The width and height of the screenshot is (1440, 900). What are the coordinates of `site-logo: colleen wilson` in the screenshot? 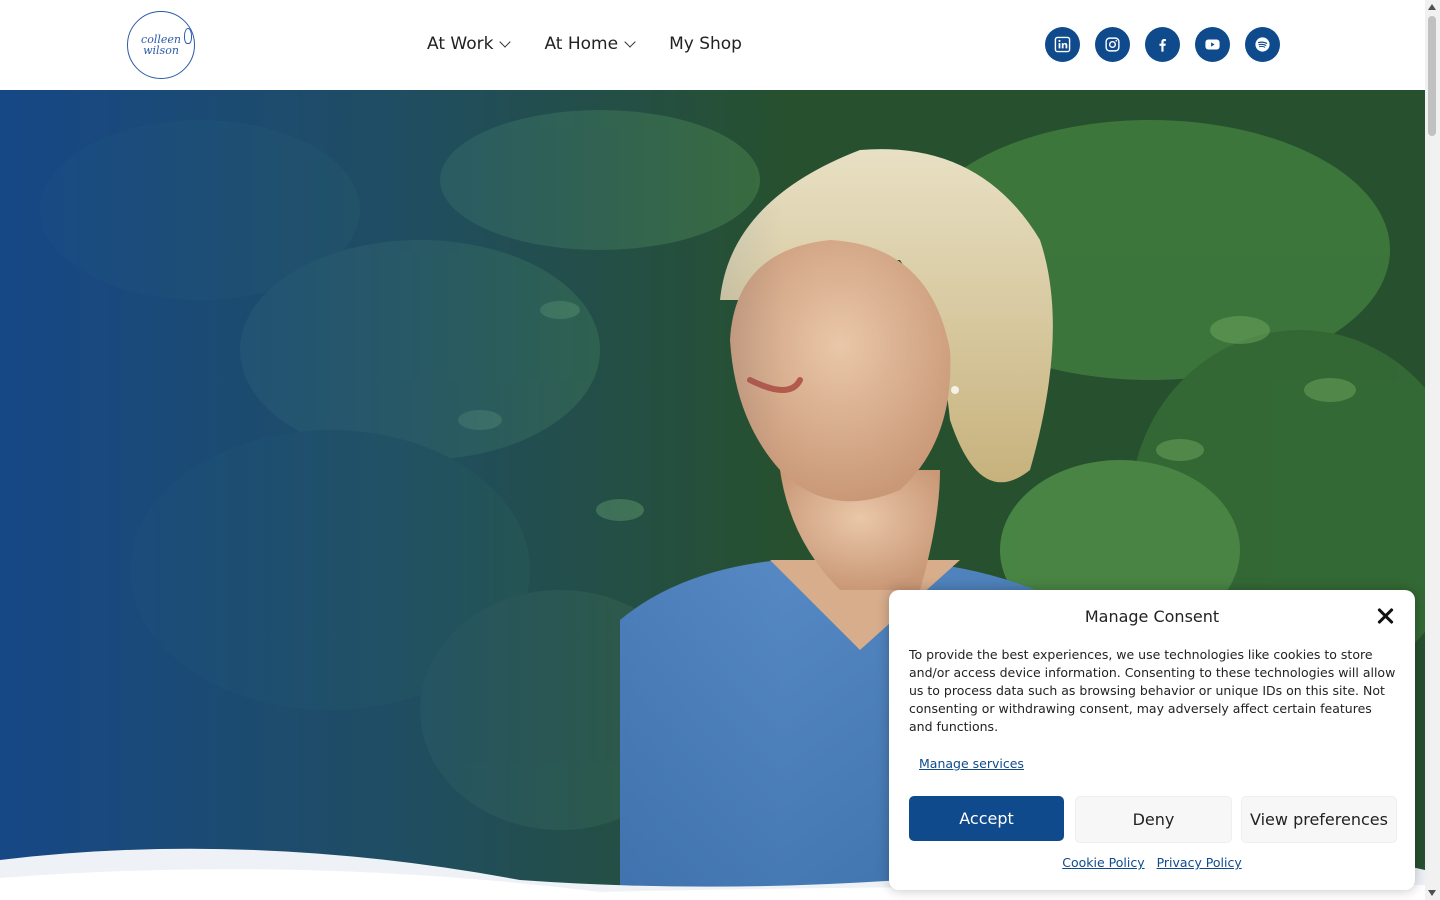 It's located at (161, 45).